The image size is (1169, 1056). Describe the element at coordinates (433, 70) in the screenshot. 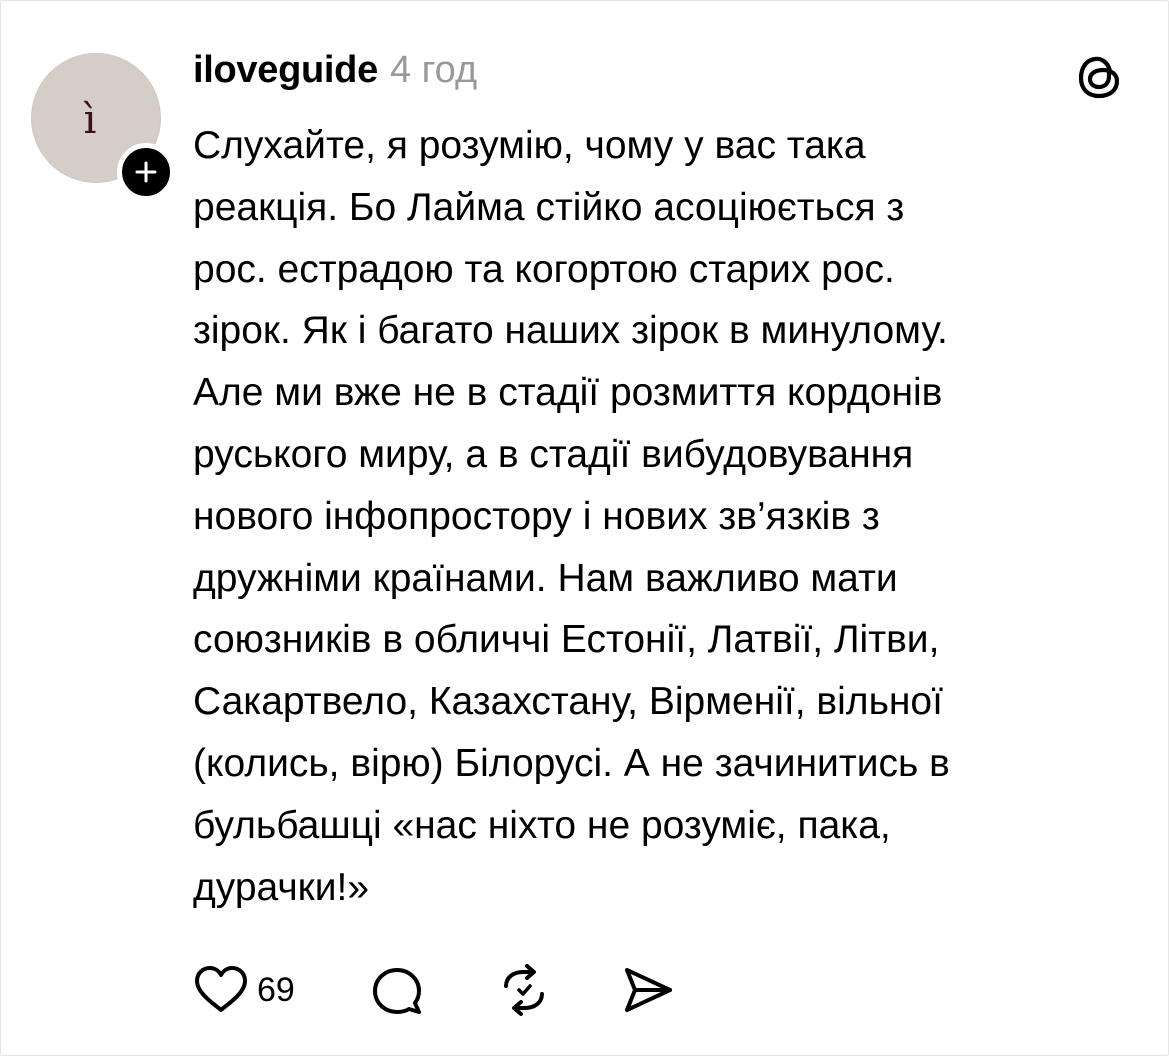

I see `post-timestamp: 4 год` at that location.